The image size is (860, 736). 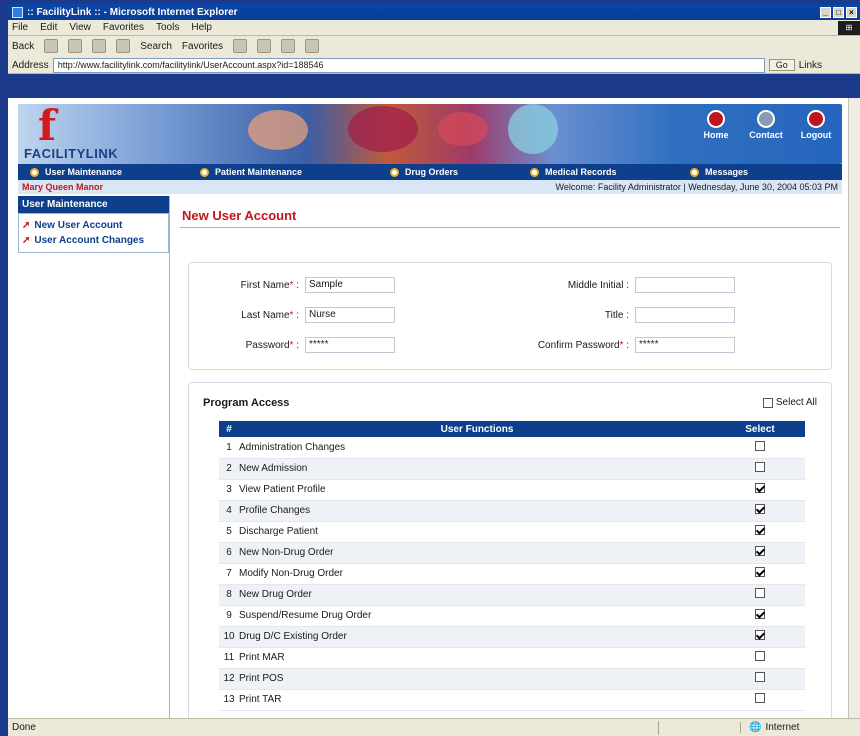 I want to click on status-text: Done, so click(x=24, y=727).